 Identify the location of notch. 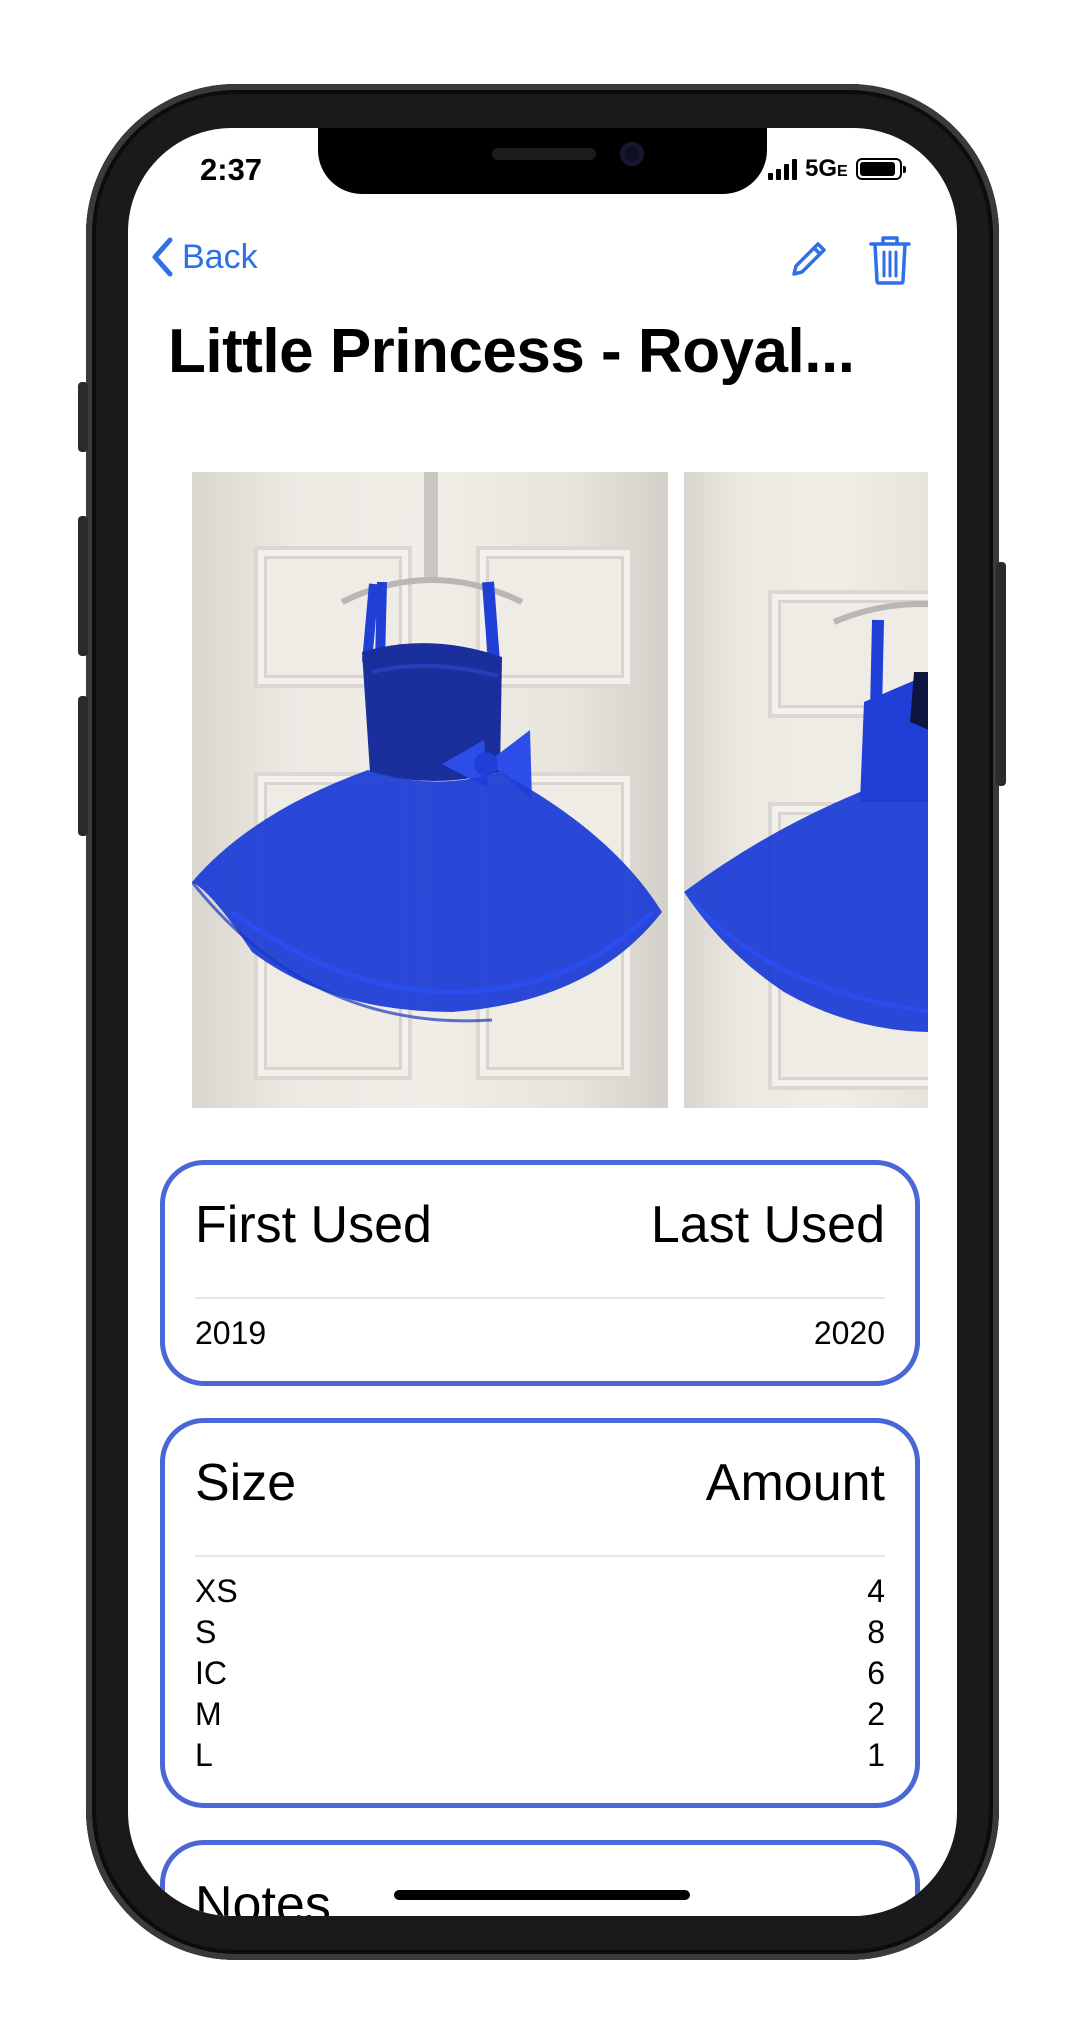
(542, 161).